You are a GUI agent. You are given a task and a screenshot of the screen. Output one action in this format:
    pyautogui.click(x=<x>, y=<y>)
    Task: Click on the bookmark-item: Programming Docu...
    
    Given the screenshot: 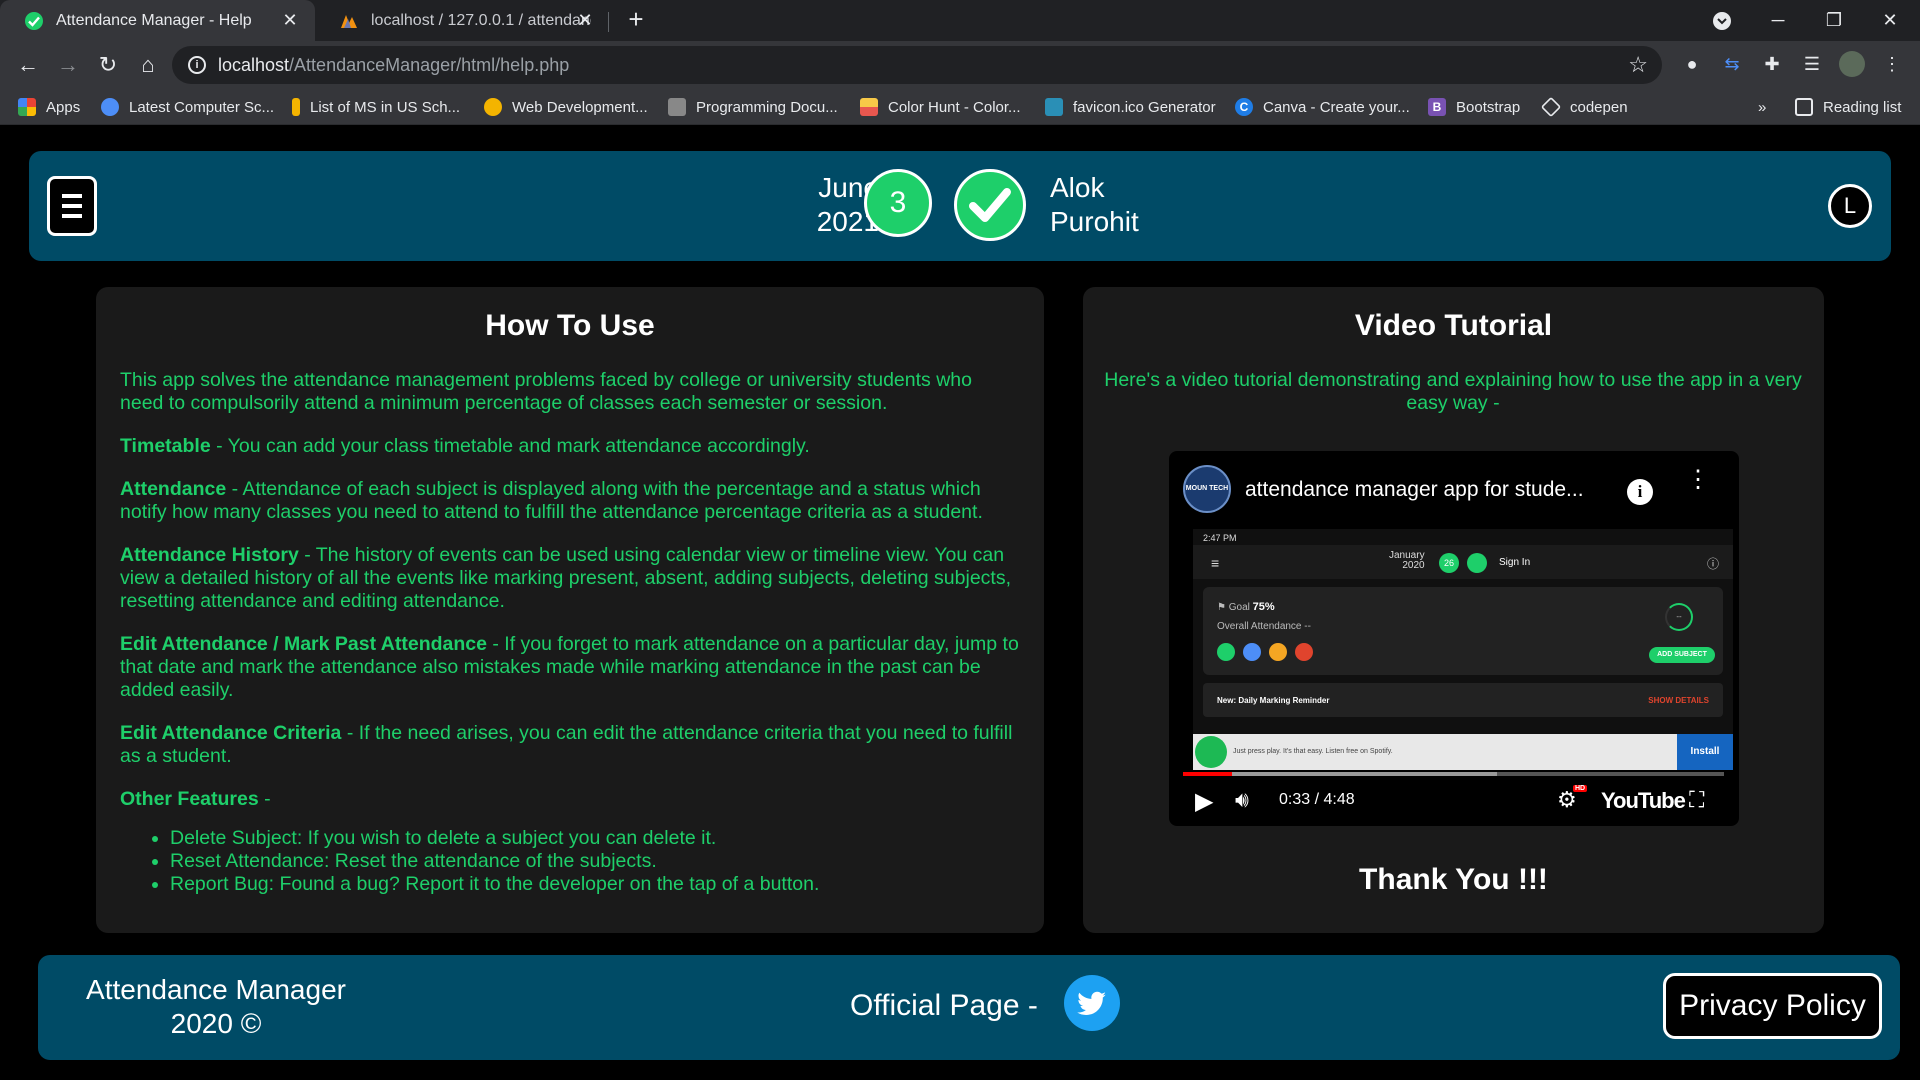 What is the action you would take?
    pyautogui.click(x=753, y=107)
    